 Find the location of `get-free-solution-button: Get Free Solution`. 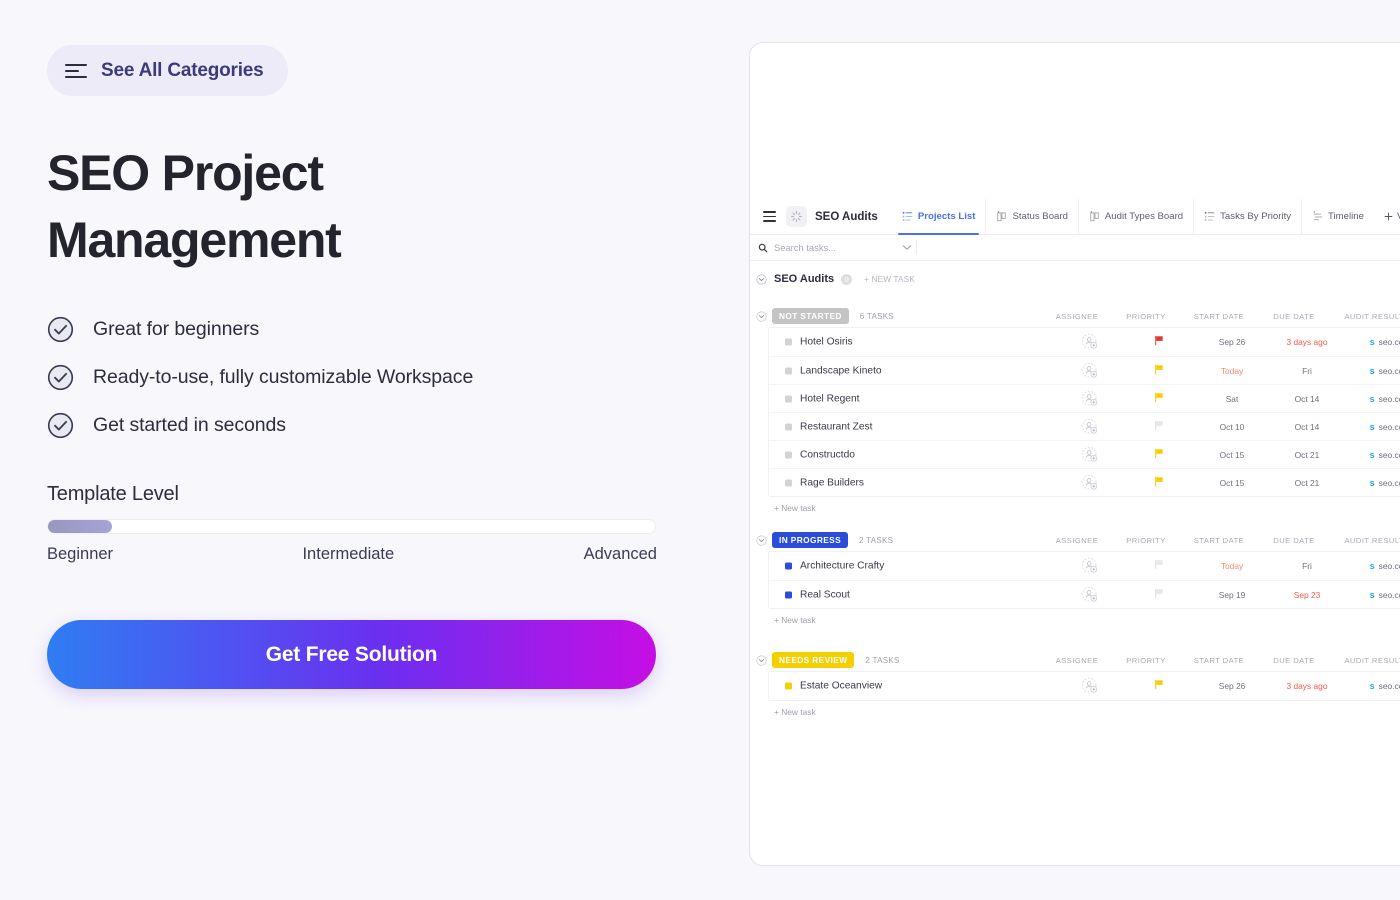

get-free-solution-button: Get Free Solution is located at coordinates (351, 654).